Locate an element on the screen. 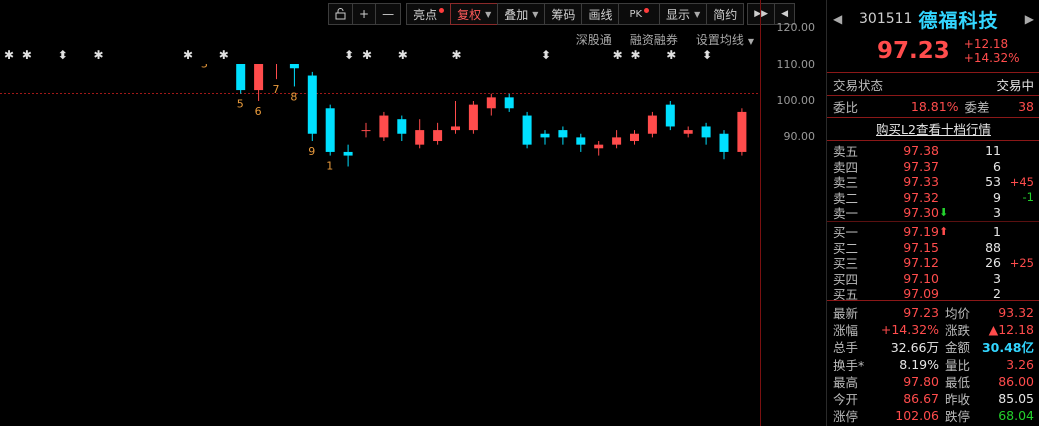 Image resolution: width=1039 pixels, height=426 pixels. highlight-button: 亮点 is located at coordinates (429, 14).